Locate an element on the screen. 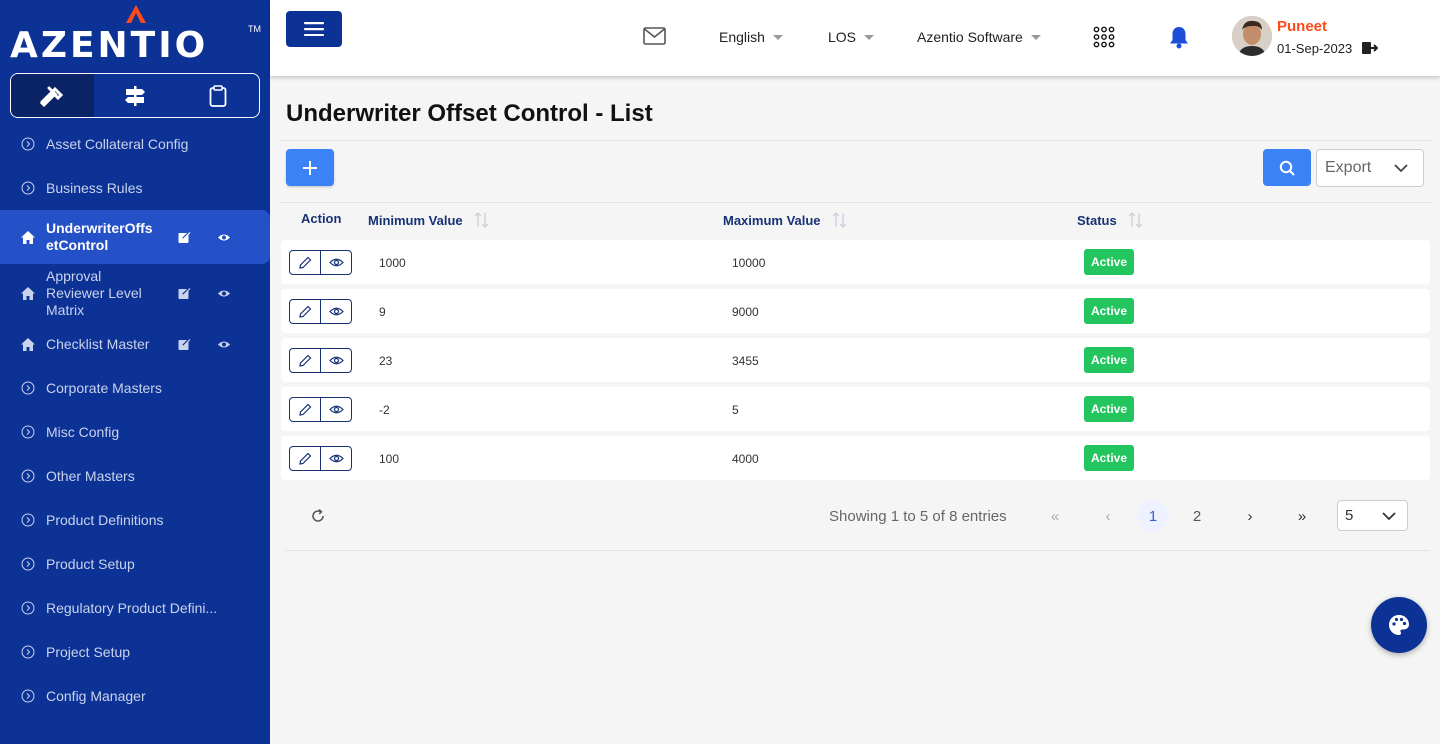  sidebar-item-product-setup: Product Setup is located at coordinates (135, 564).